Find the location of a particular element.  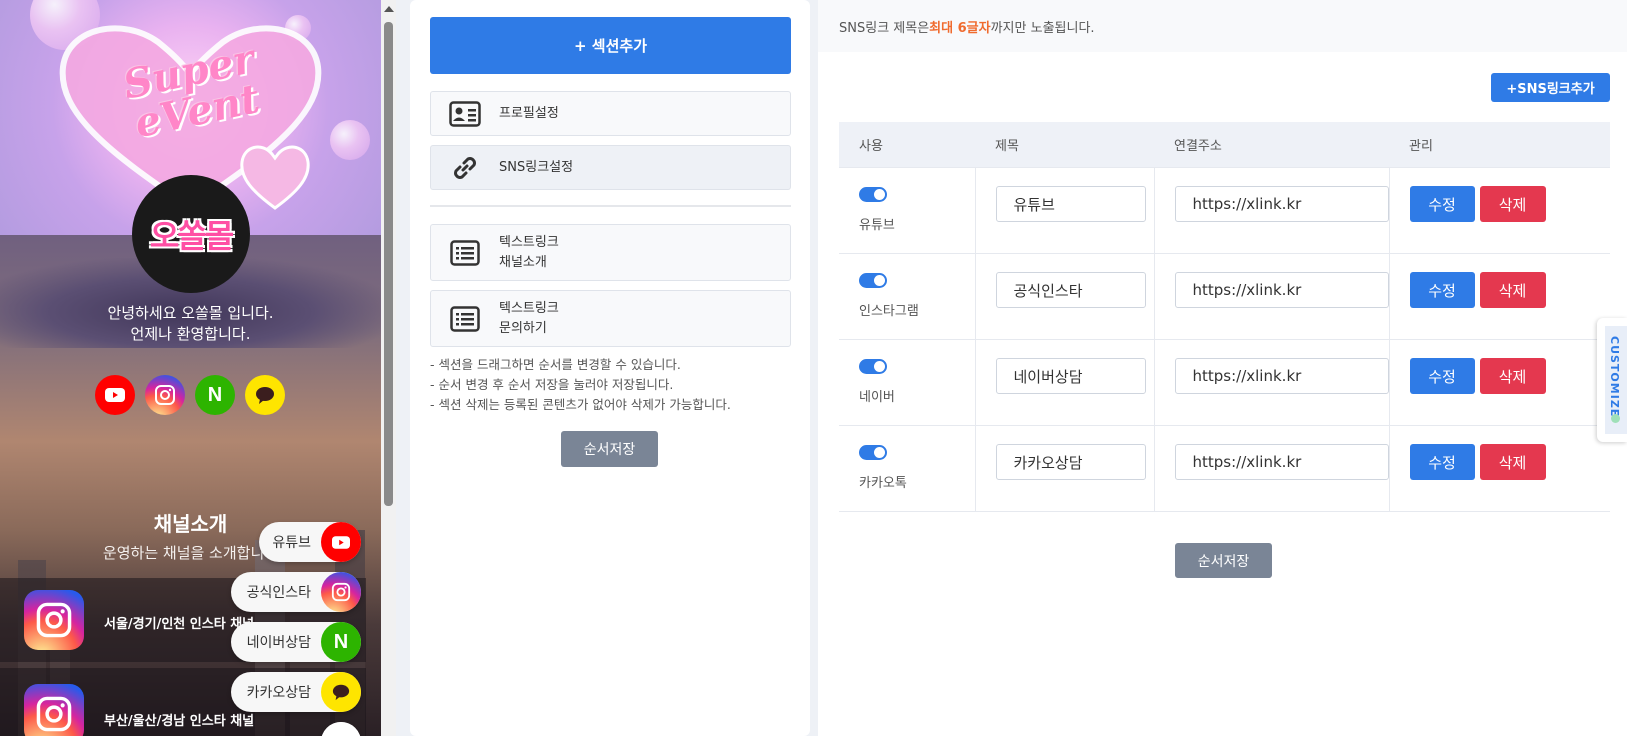

use-label: 네이버 is located at coordinates (877, 397).